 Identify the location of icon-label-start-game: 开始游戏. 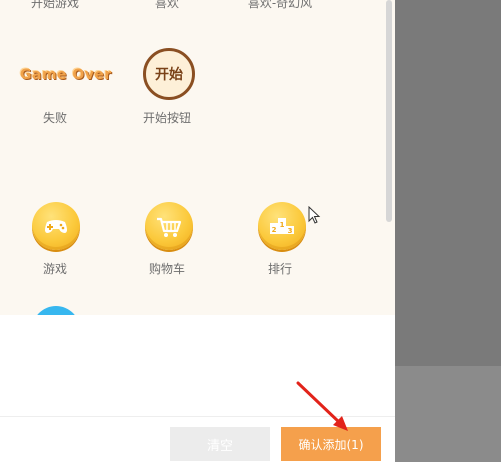
(54, 5).